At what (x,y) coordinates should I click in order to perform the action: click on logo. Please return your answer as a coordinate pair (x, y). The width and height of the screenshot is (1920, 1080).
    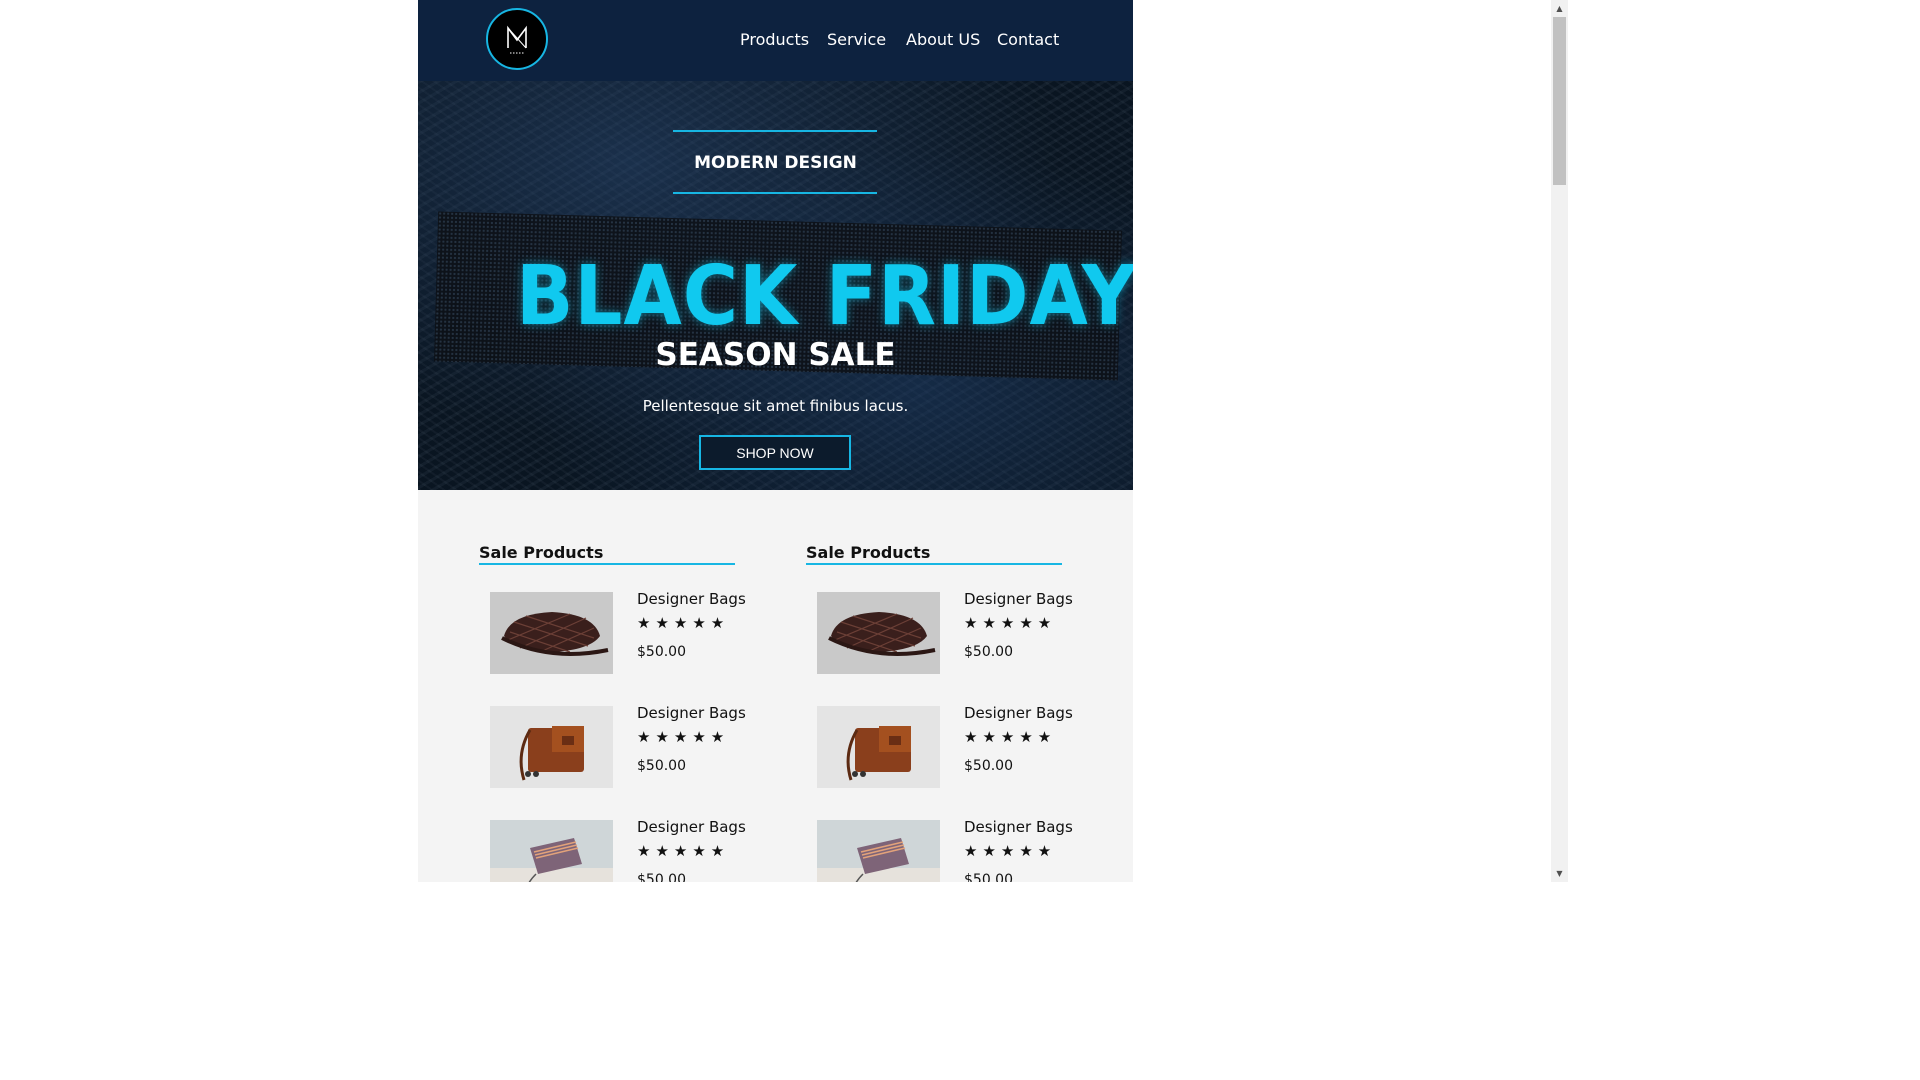
    Looking at the image, I should click on (517, 39).